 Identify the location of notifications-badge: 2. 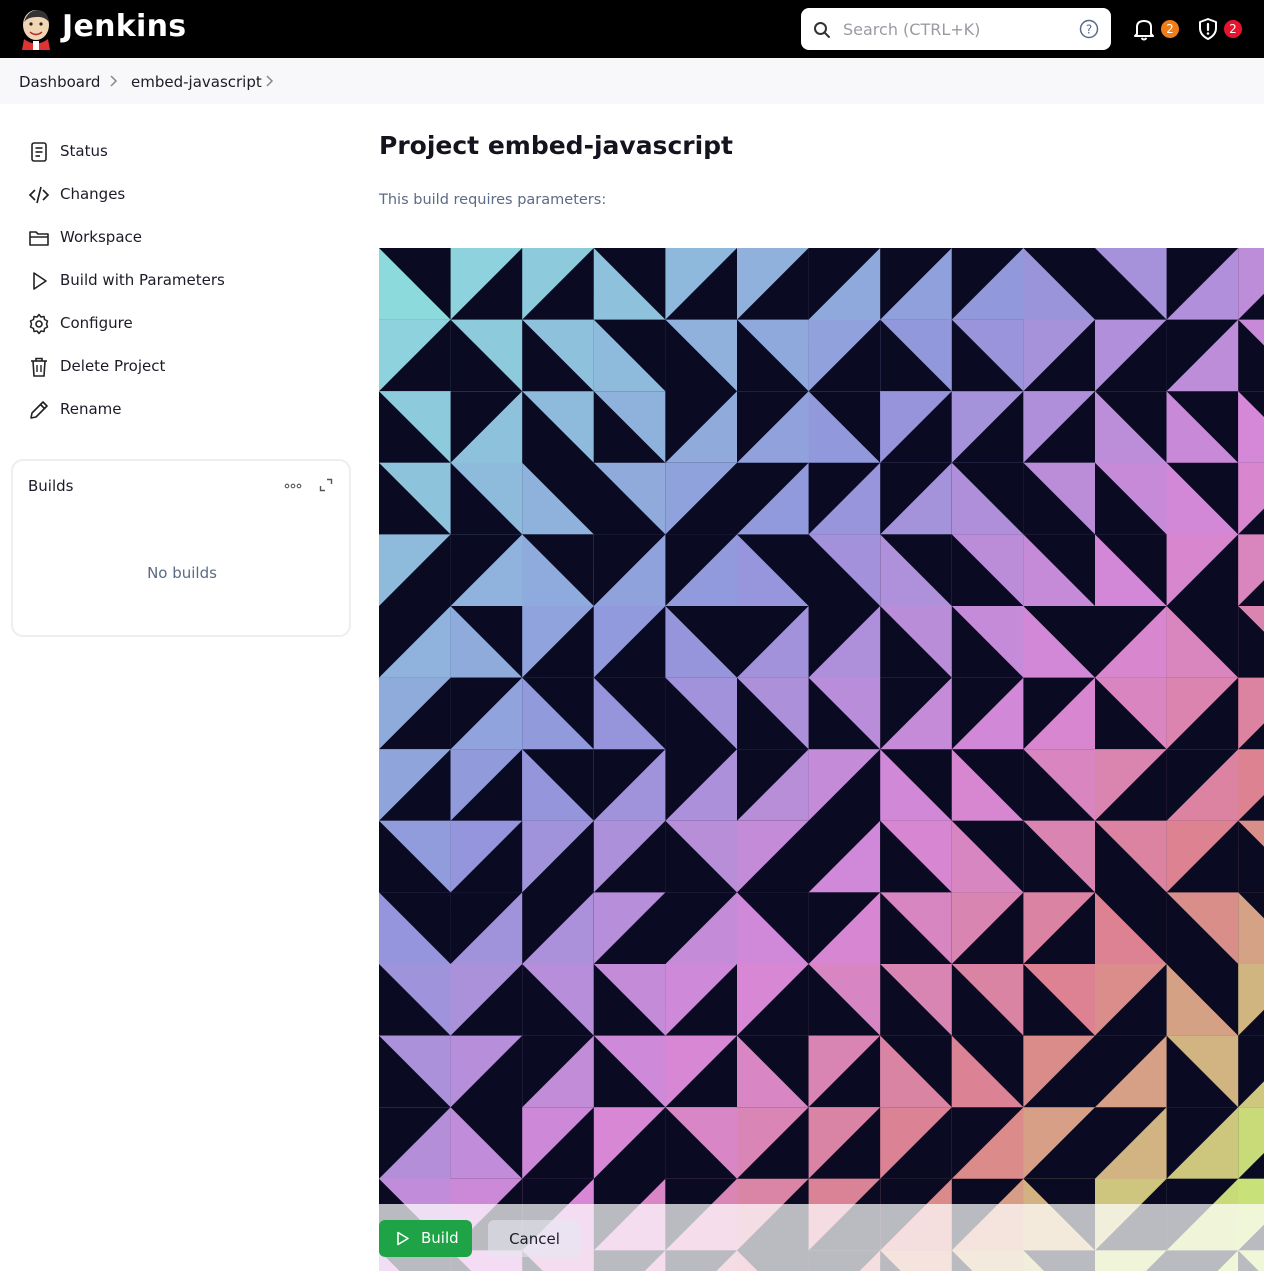
(1170, 29).